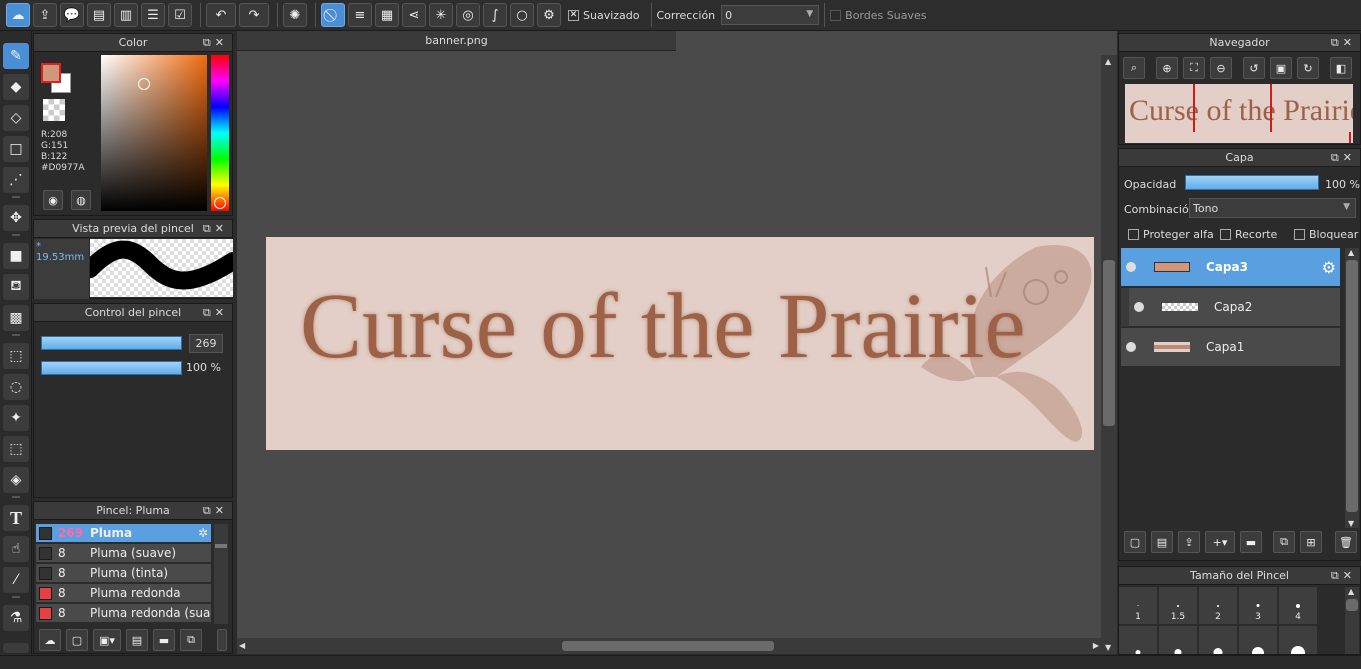  Describe the element at coordinates (573, 15) in the screenshot. I see `smoothing-checkbox: ✕` at that location.